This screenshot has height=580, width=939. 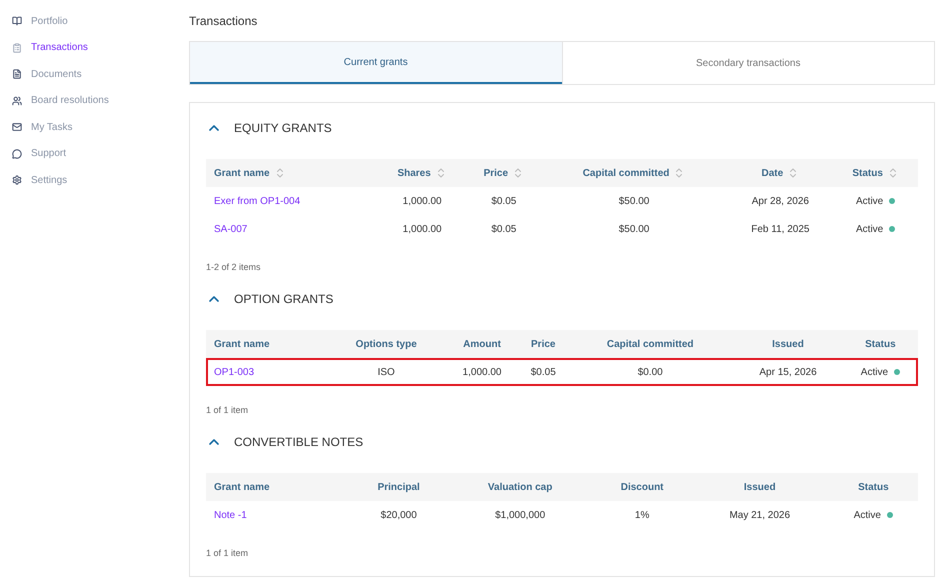 I want to click on sidebar-item: Transactions, so click(x=100, y=47).